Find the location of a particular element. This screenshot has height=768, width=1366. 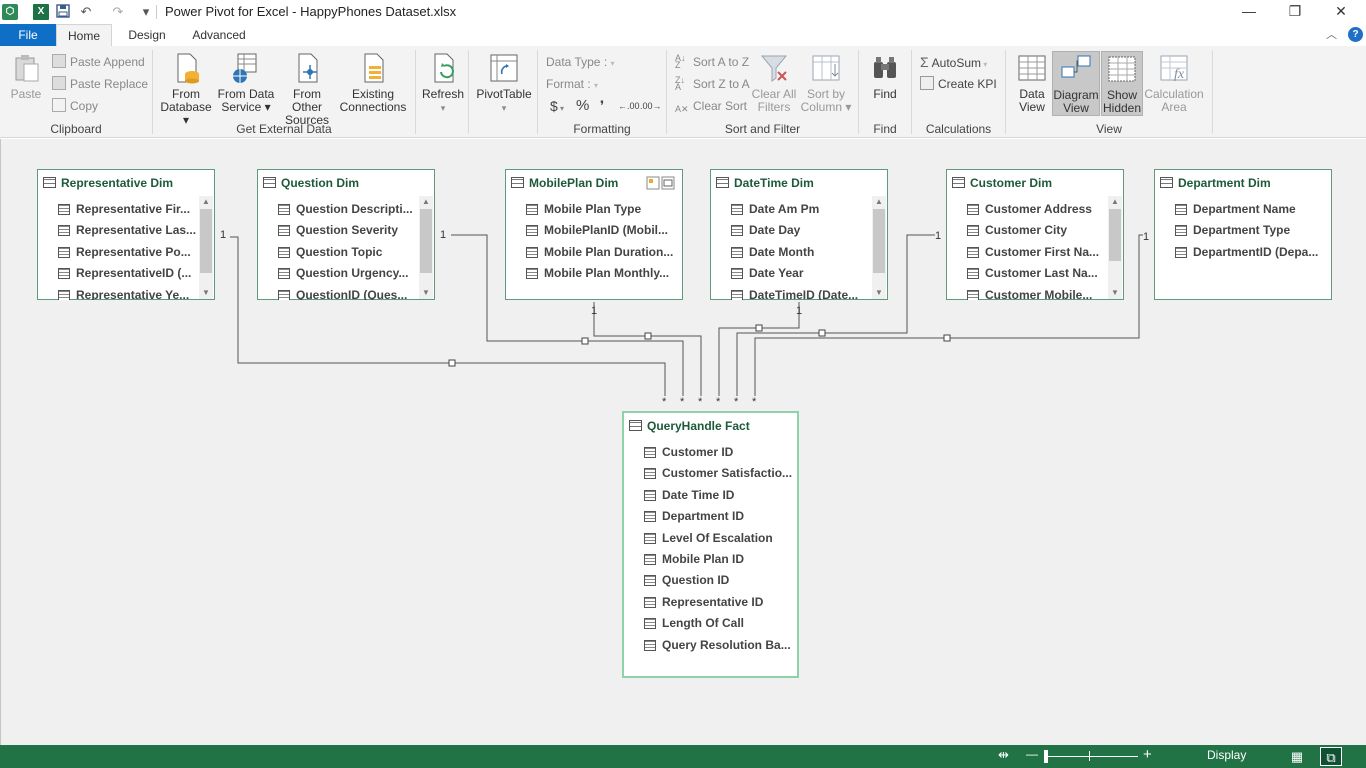

data-view-button: Data View is located at coordinates (1032, 83).